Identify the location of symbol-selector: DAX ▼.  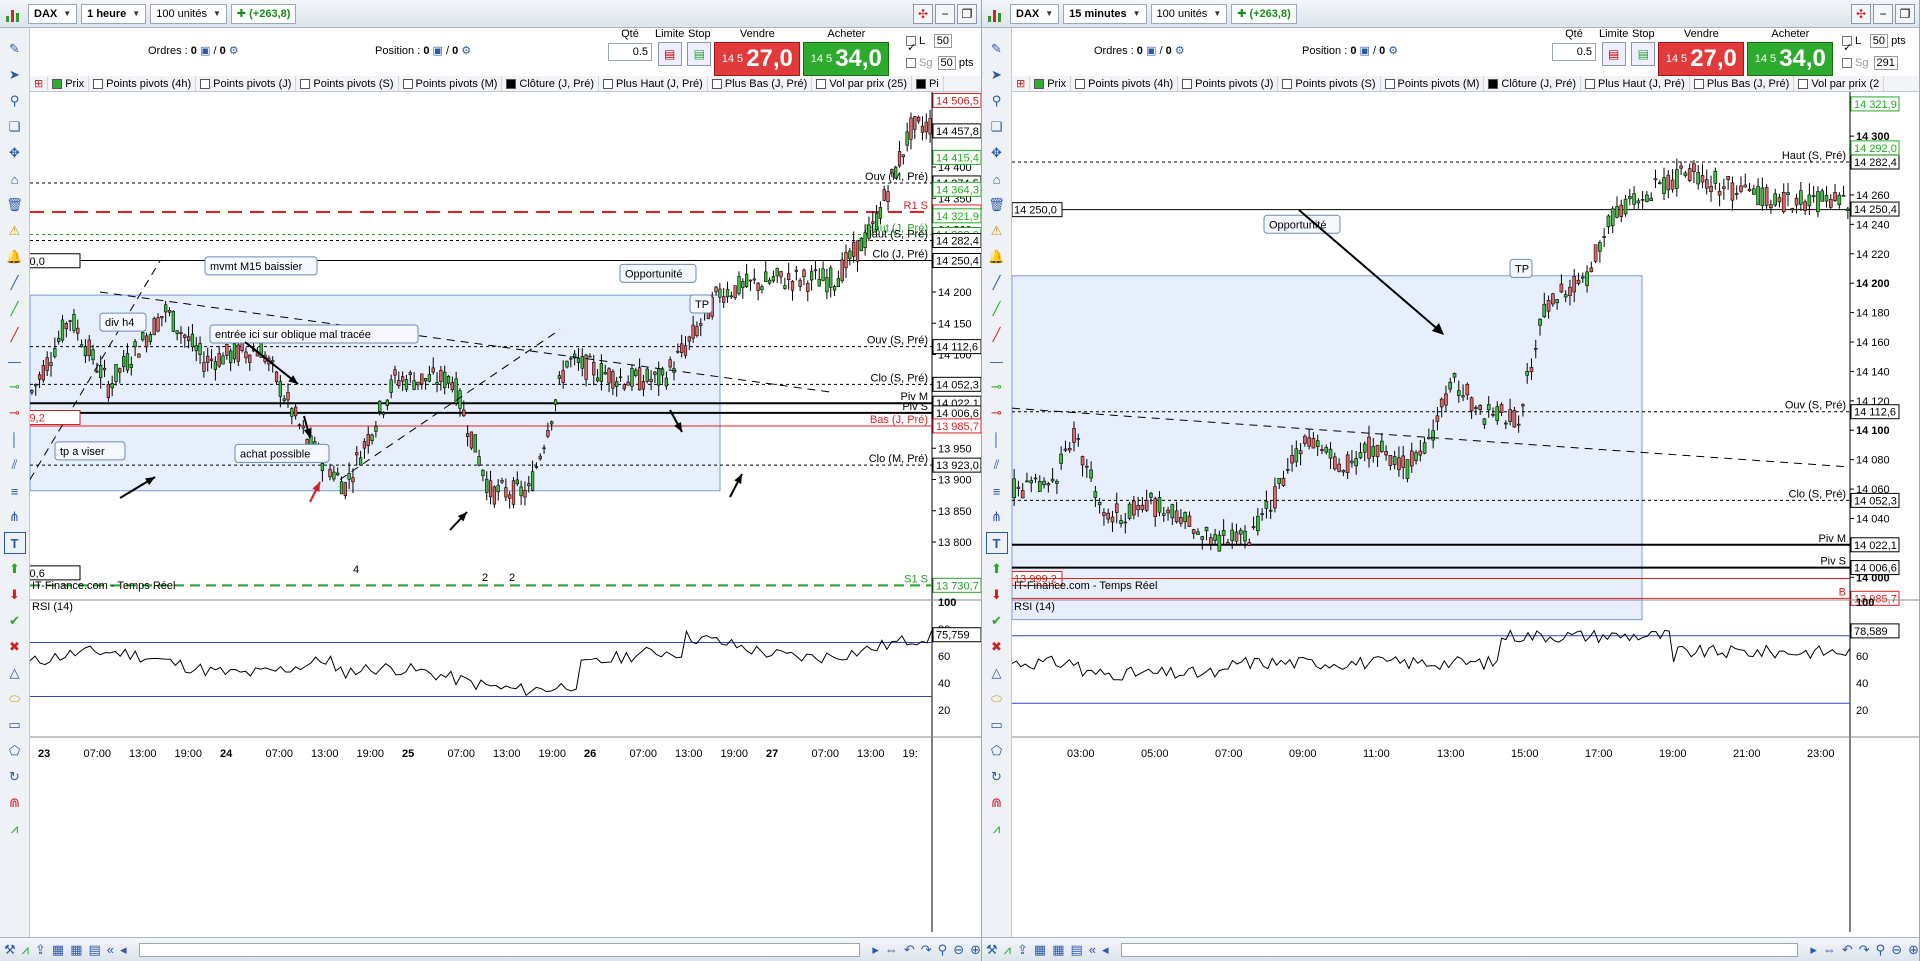
(53, 13).